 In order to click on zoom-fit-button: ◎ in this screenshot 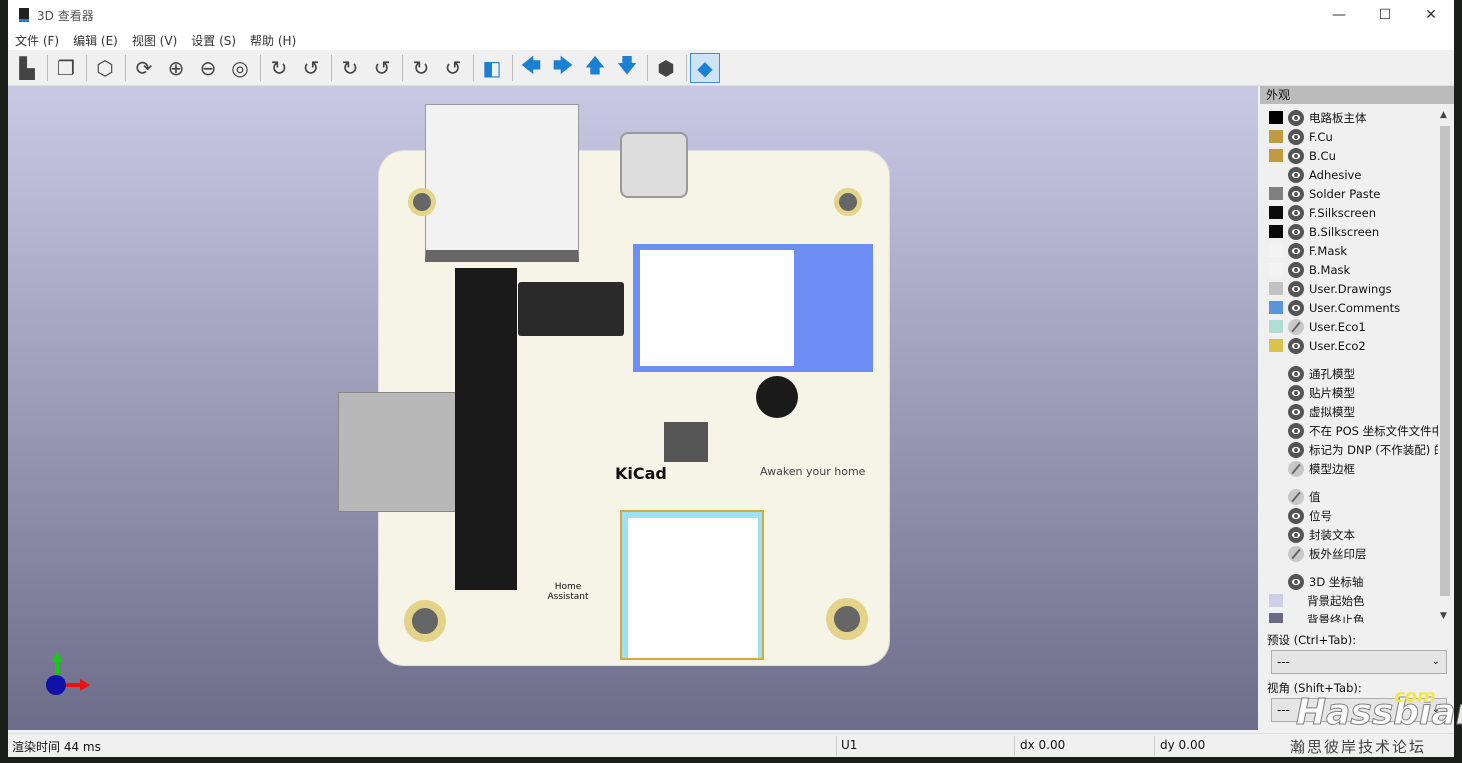, I will do `click(240, 68)`.